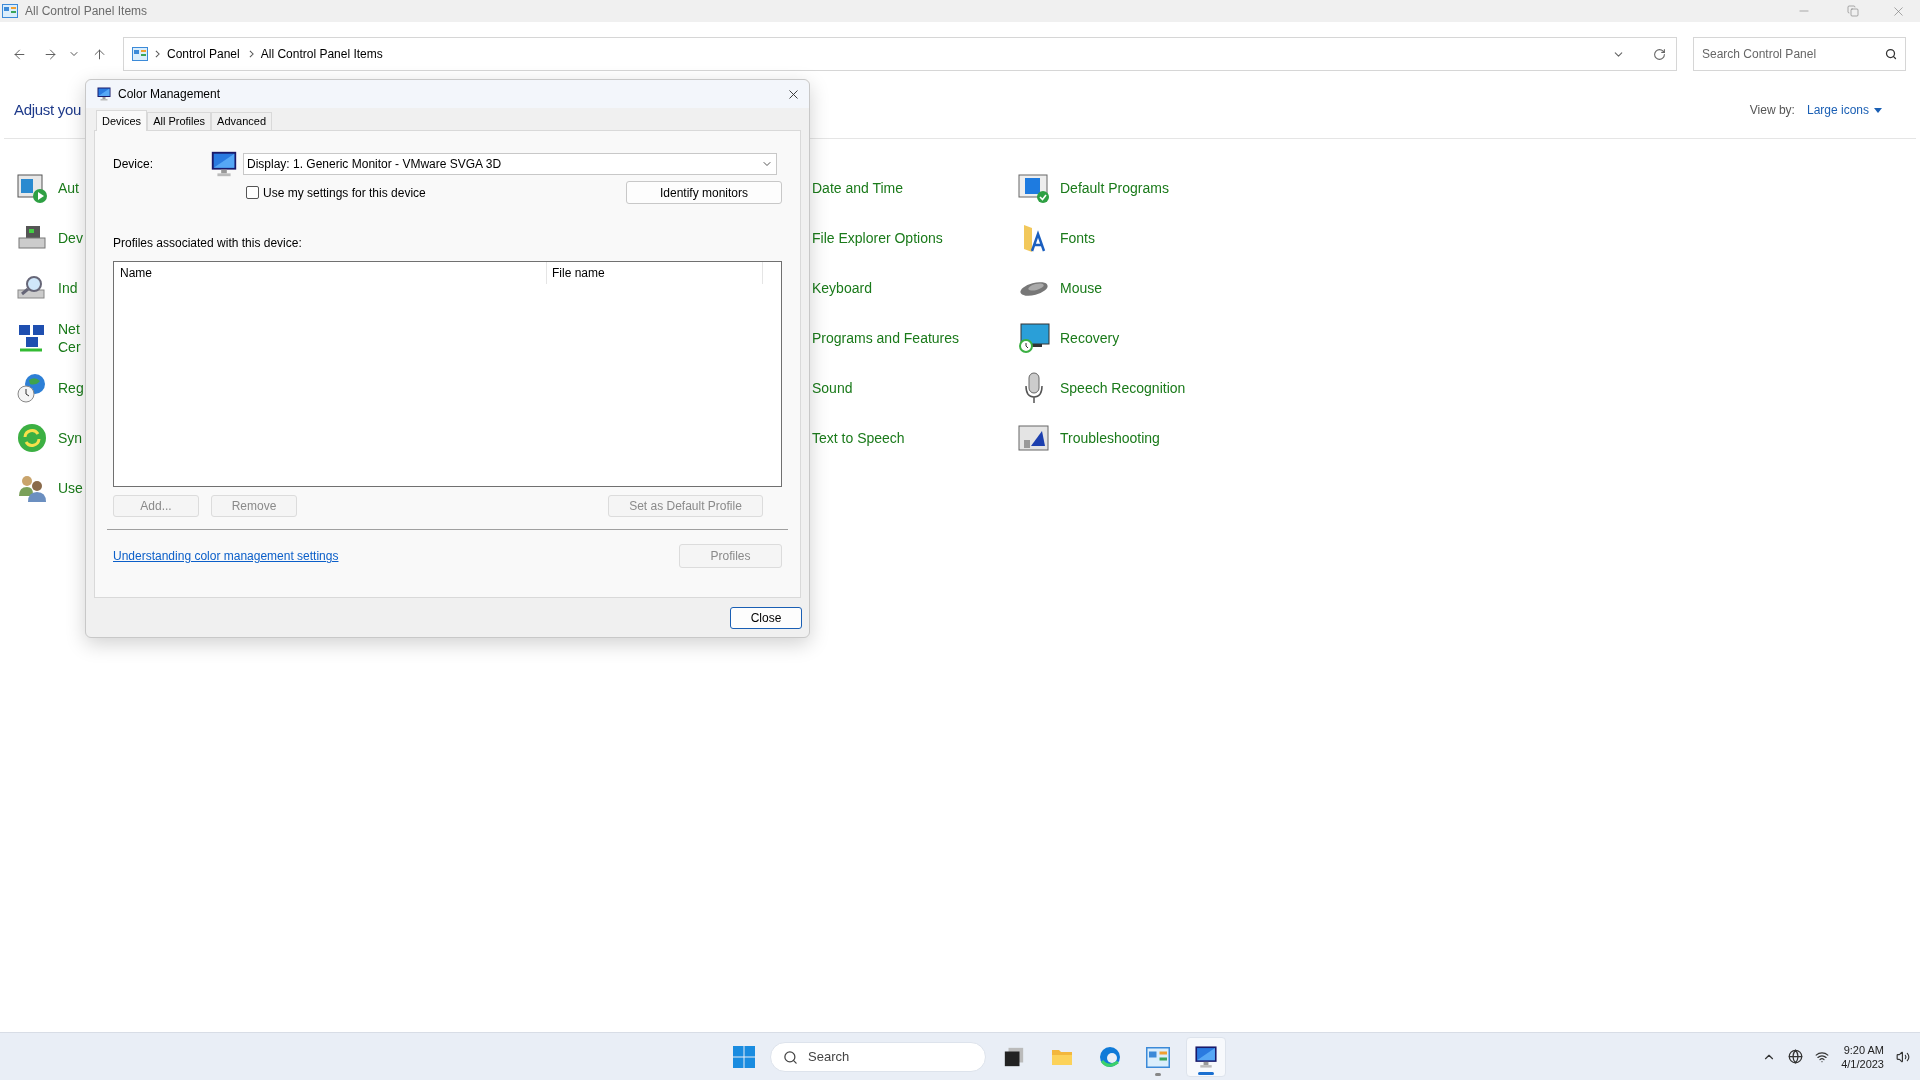 This screenshot has height=1080, width=1920. Describe the element at coordinates (1034, 188) in the screenshot. I see `window-check-icon` at that location.